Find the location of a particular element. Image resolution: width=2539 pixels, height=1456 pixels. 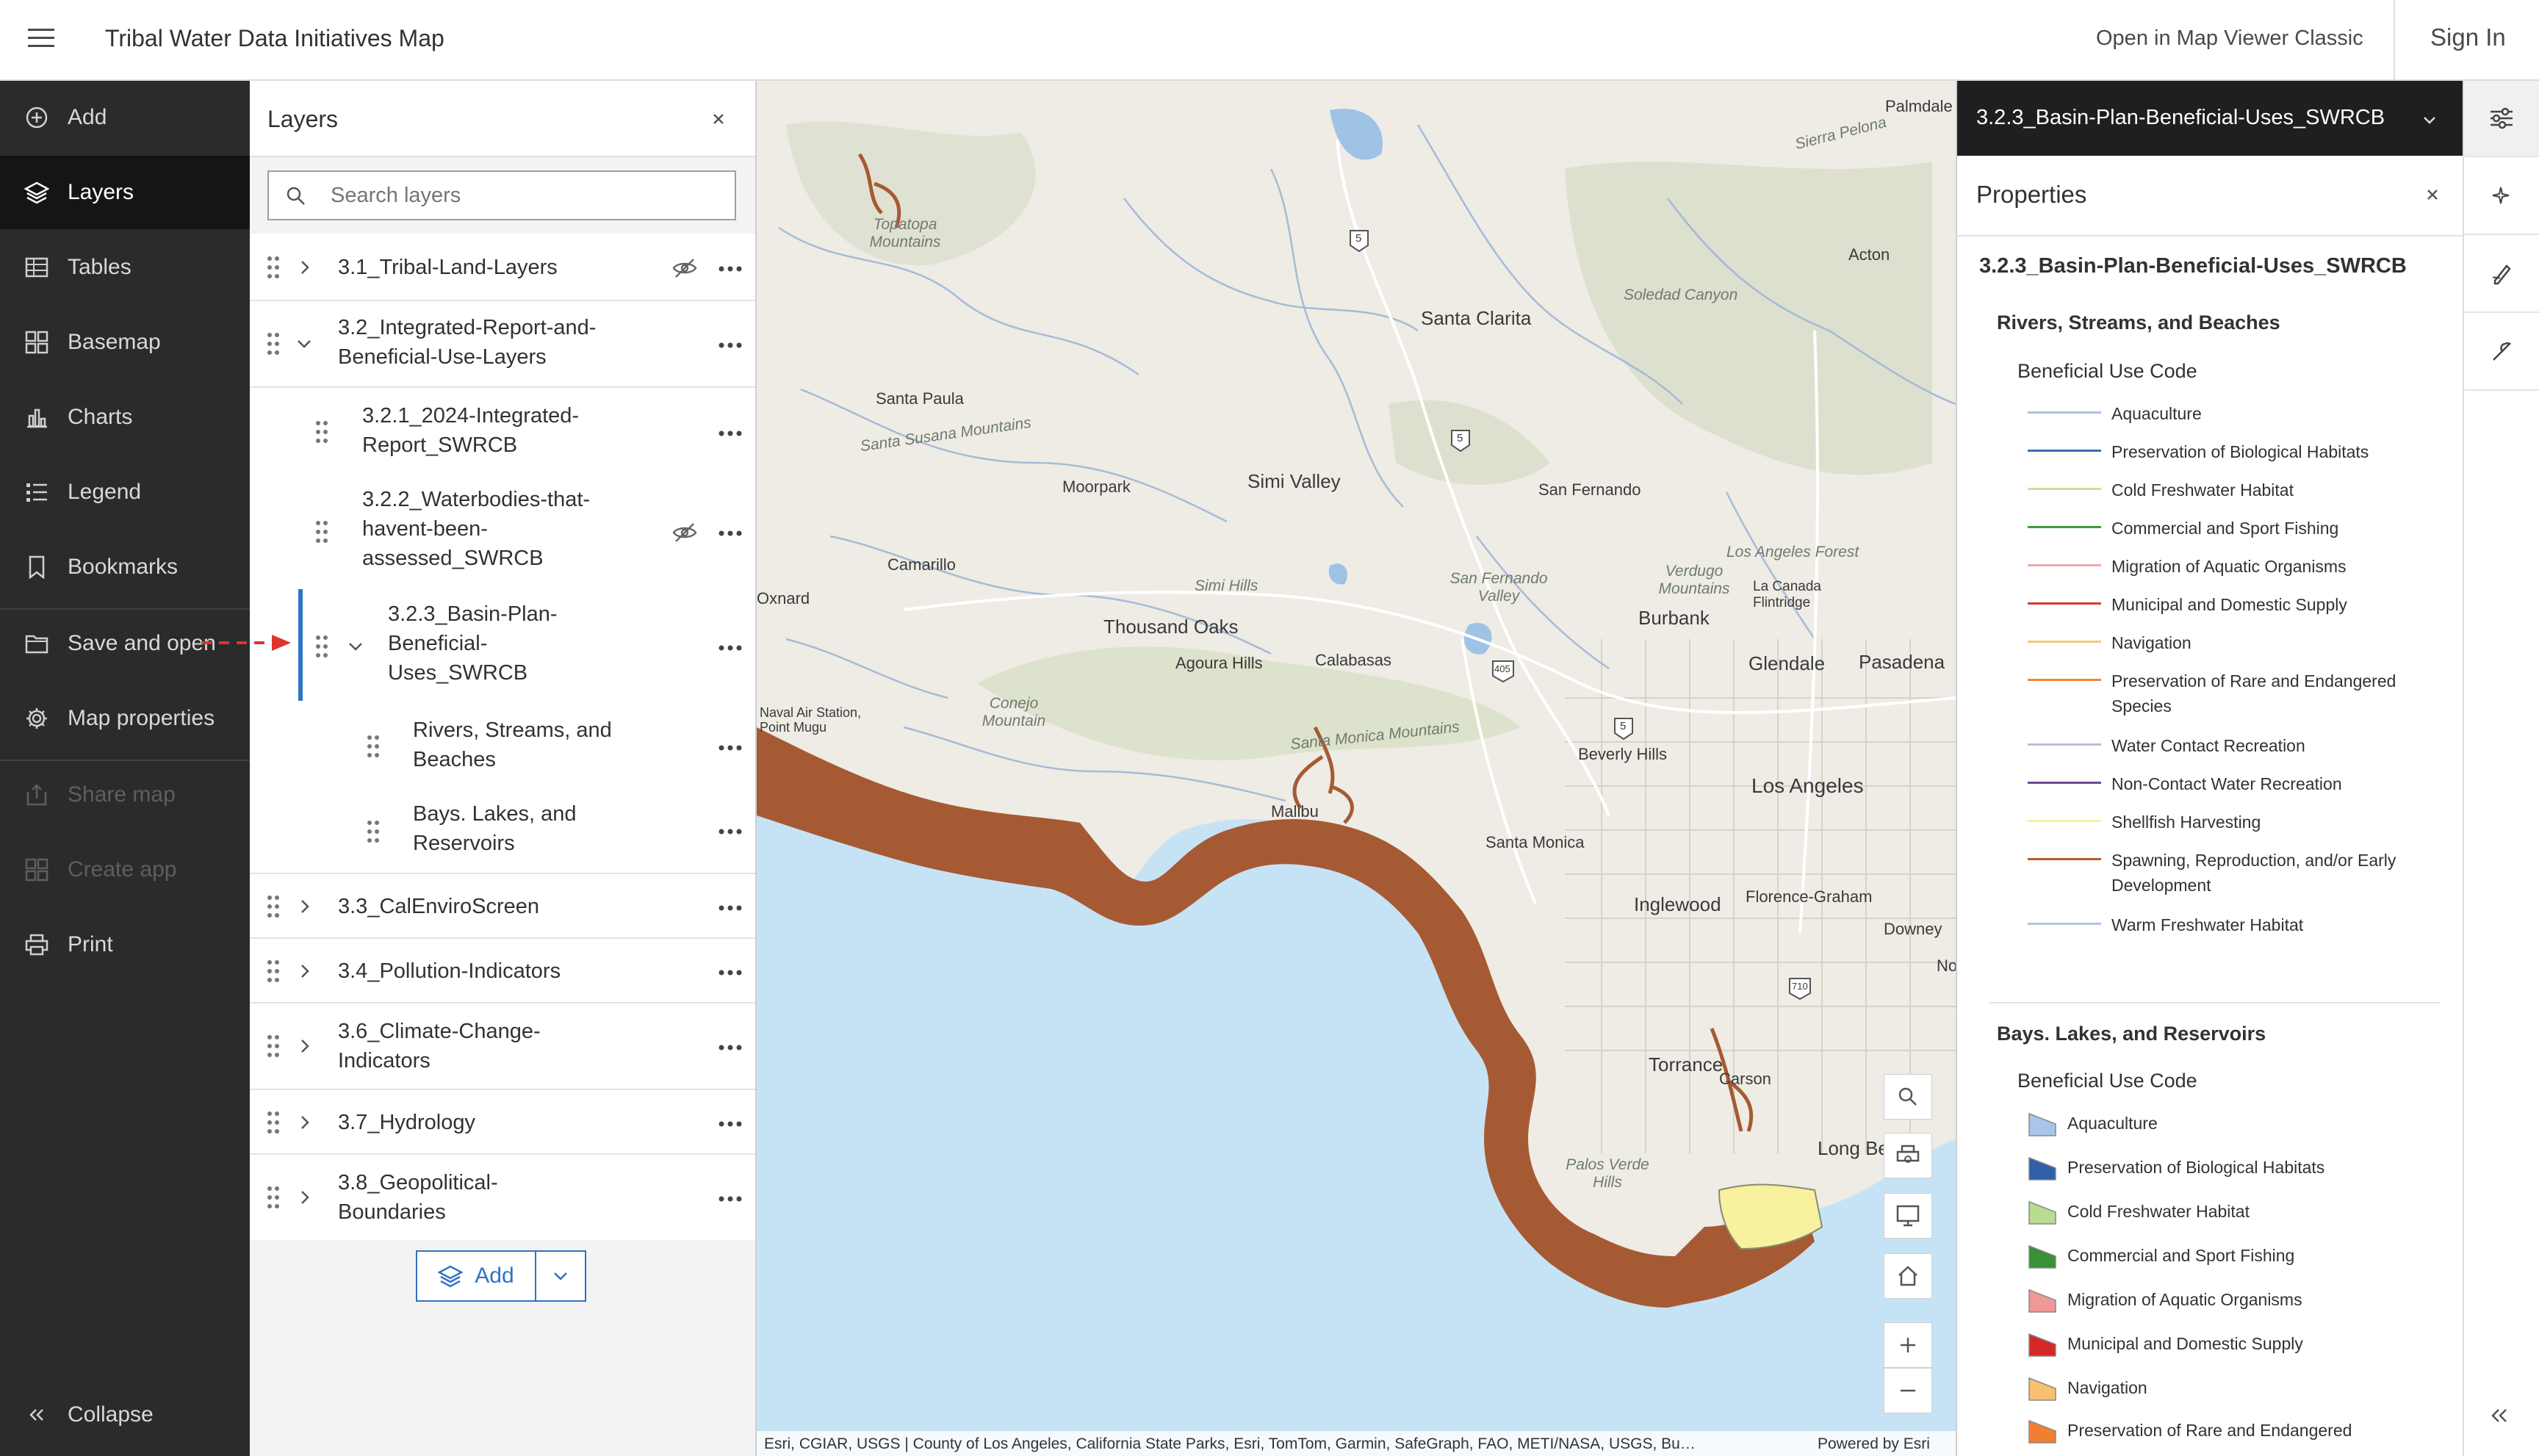

layer-row: 3.2.1_2024-Integrated- Report_SWRCB is located at coordinates (502, 432).